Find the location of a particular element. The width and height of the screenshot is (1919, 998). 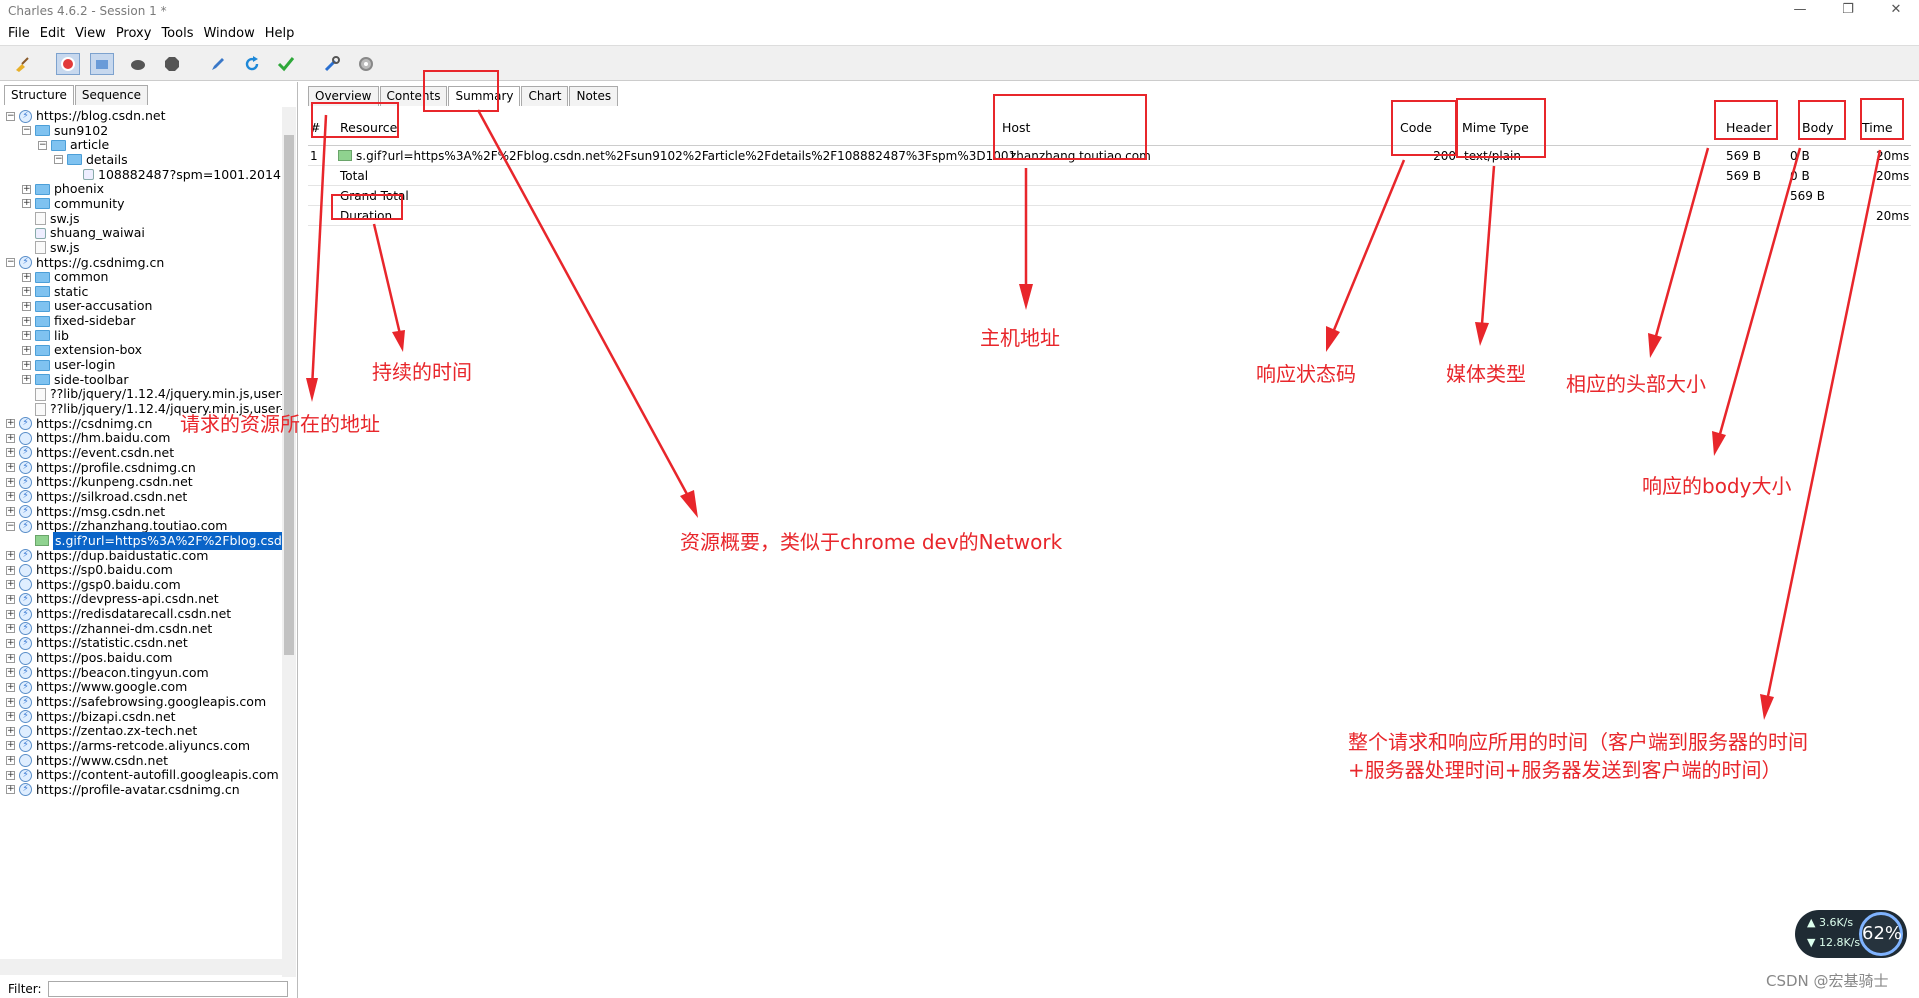

download-speed-value: 12.8K/s is located at coordinates (1839, 942).